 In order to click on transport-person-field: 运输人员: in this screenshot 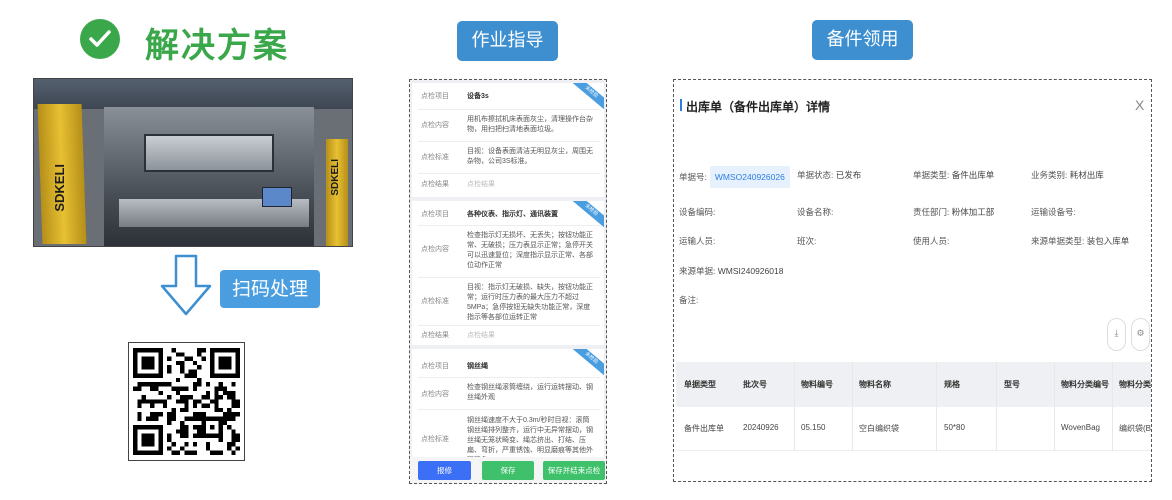, I will do `click(697, 241)`.